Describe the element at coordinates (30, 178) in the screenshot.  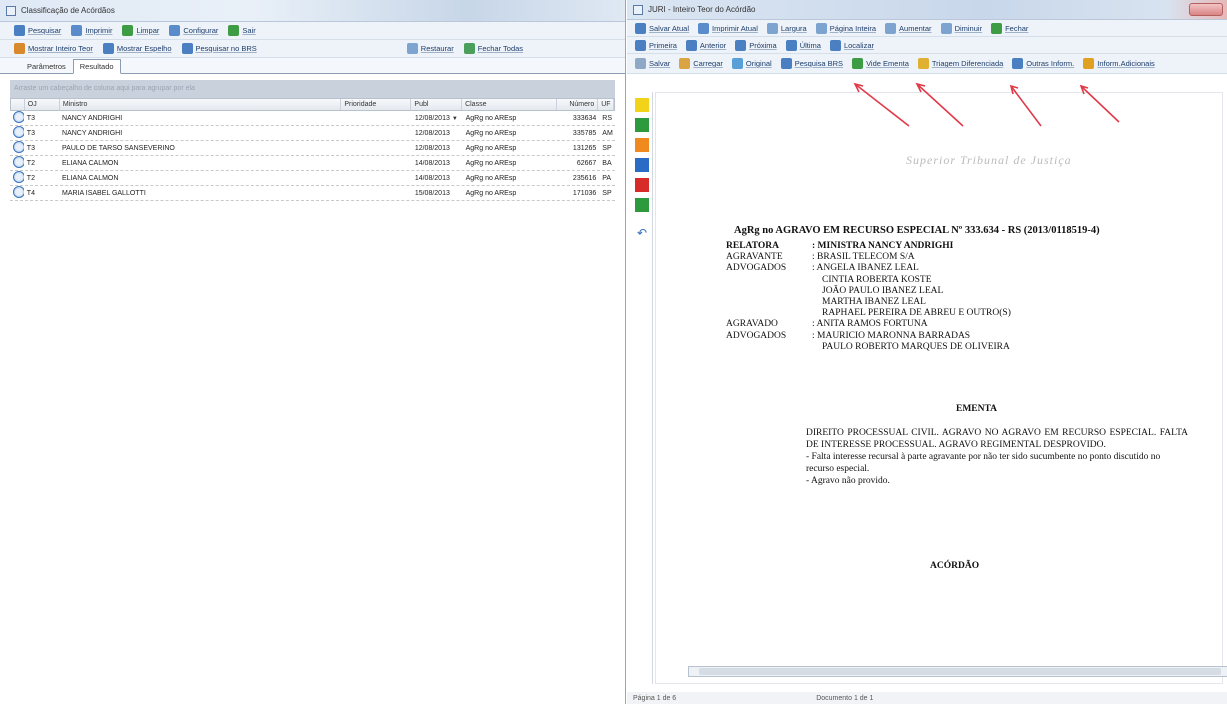
I see `cell-oj: T2` at that location.